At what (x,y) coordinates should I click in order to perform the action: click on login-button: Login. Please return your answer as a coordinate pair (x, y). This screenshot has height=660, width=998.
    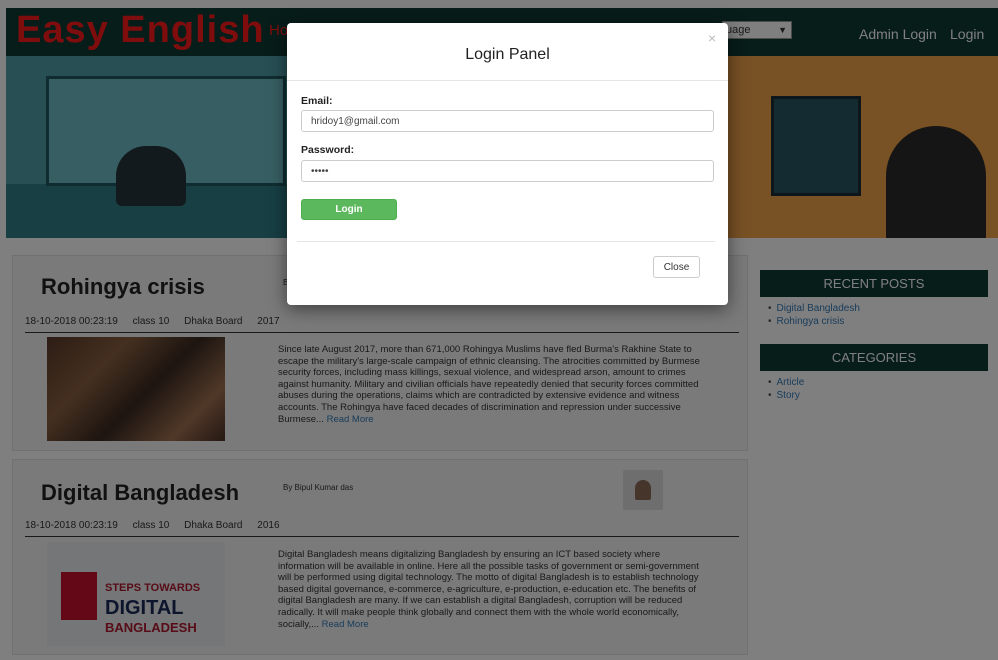
    Looking at the image, I should click on (349, 209).